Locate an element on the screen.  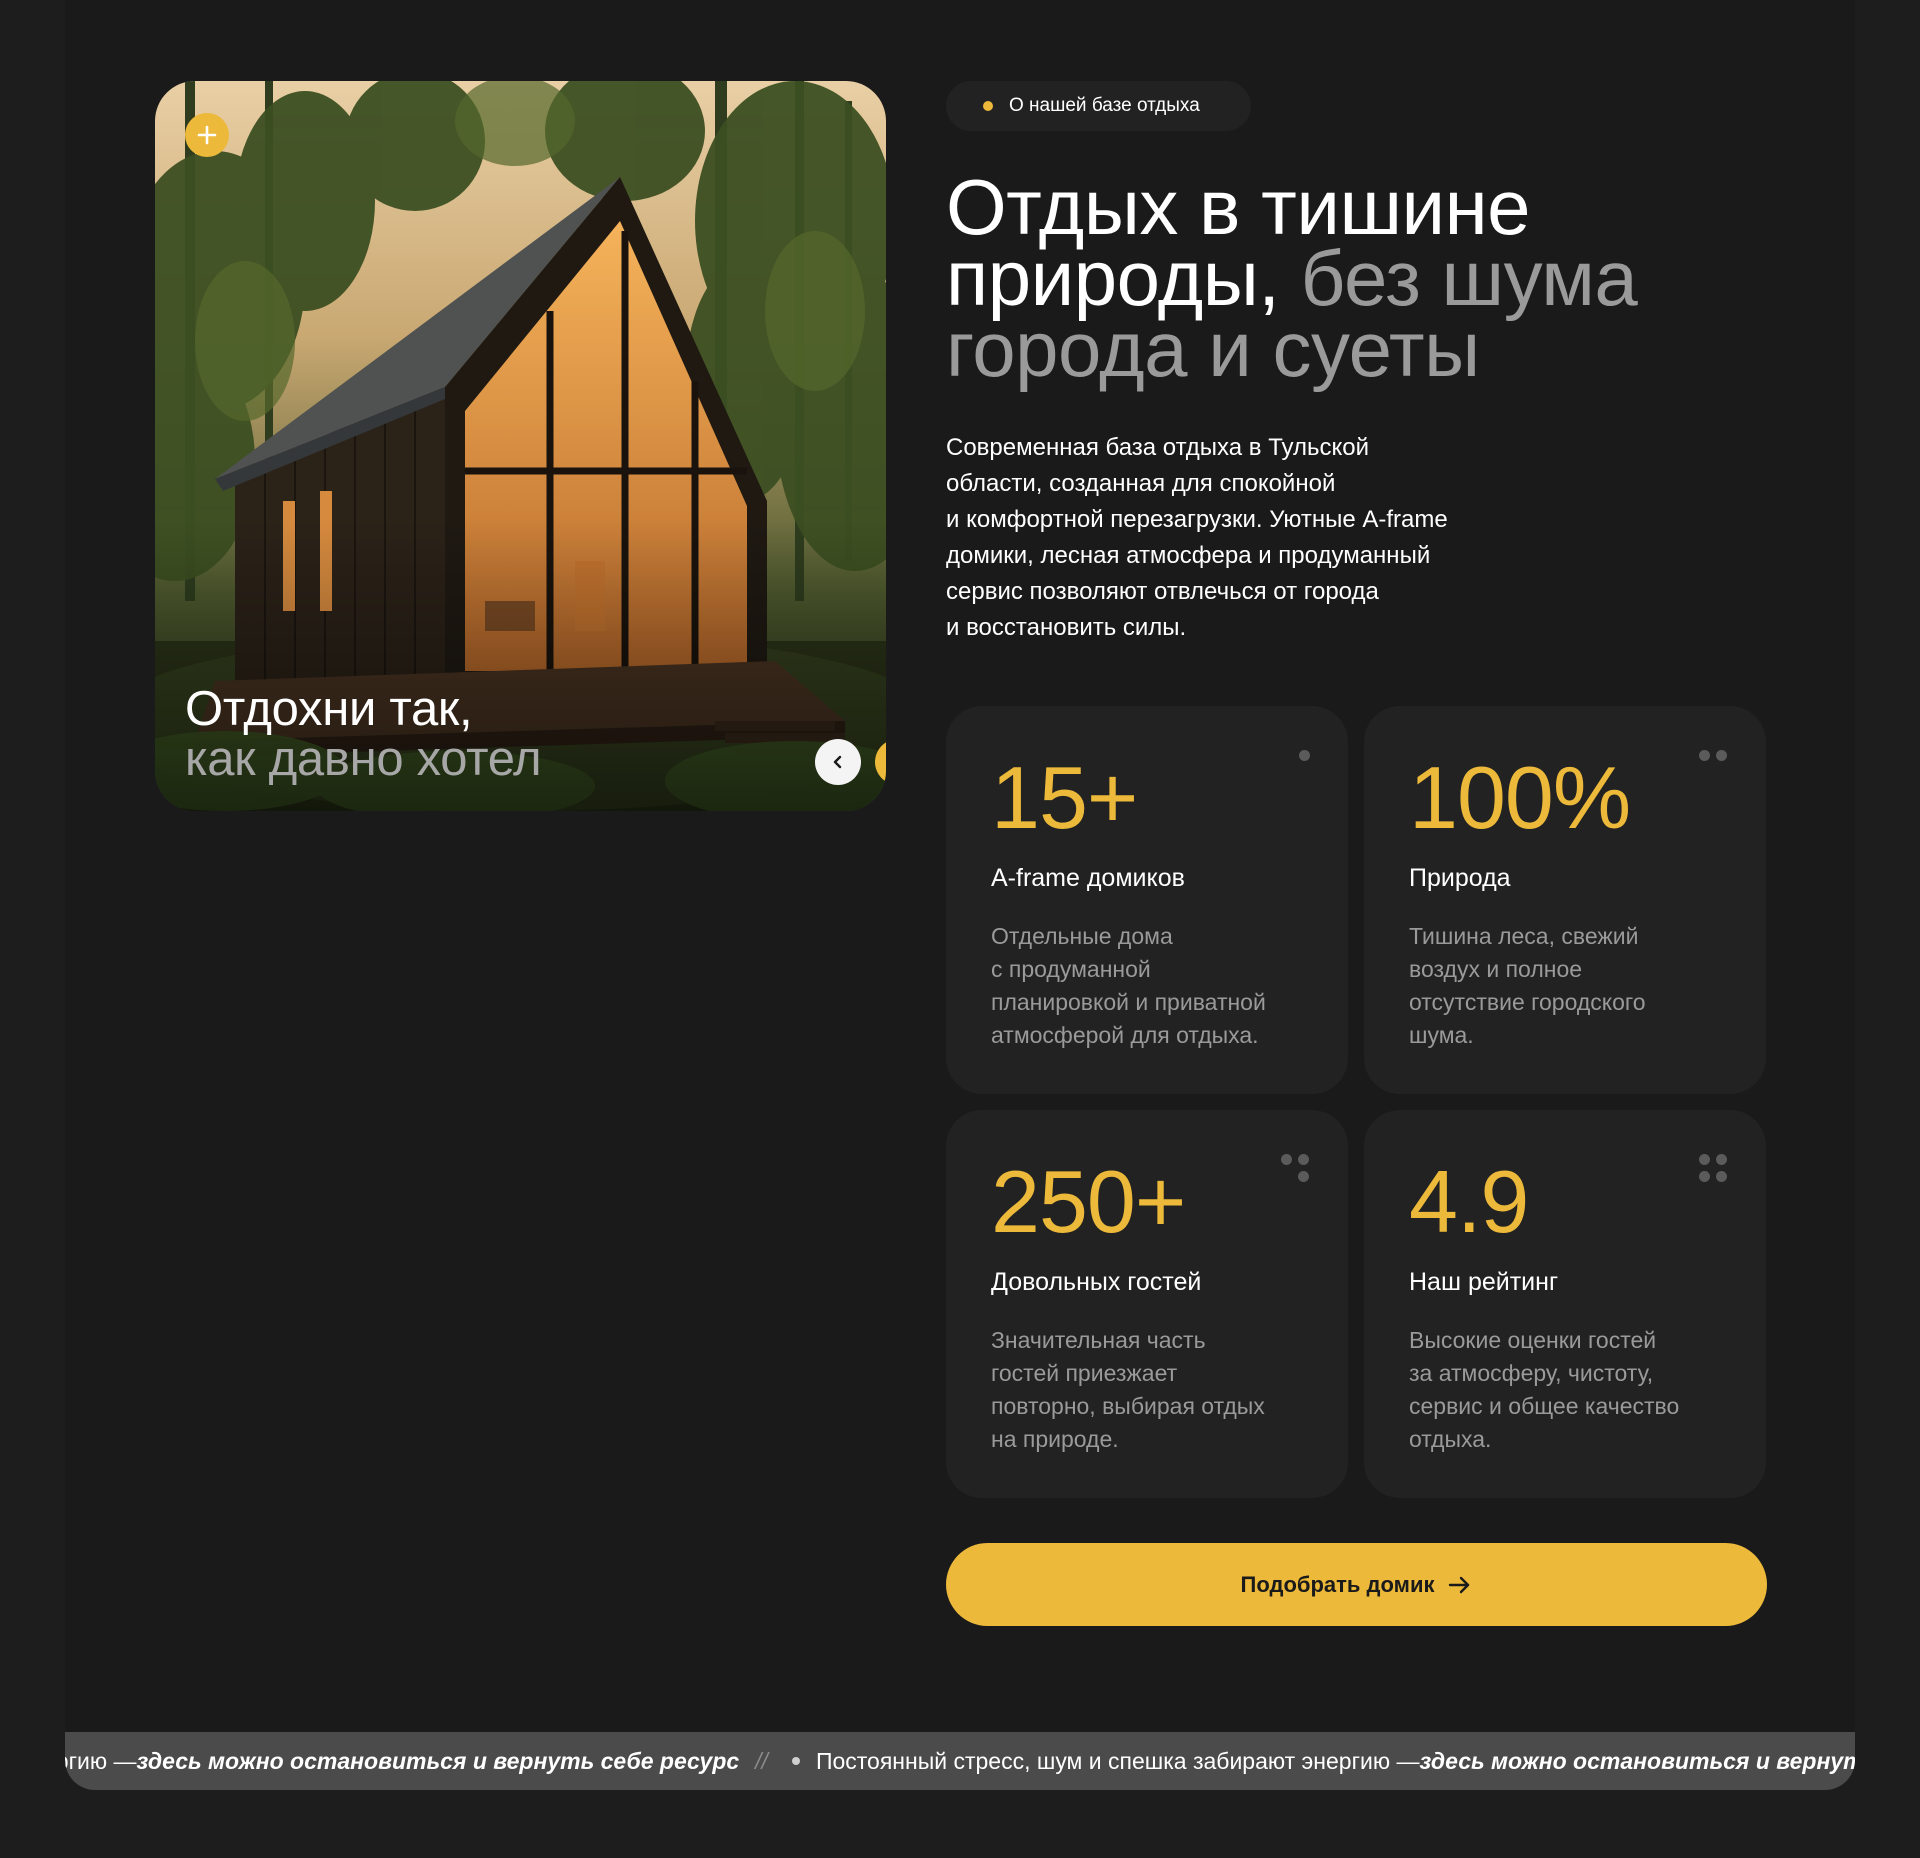
choose-cabin-label: Подобрать домик is located at coordinates (1337, 1584).